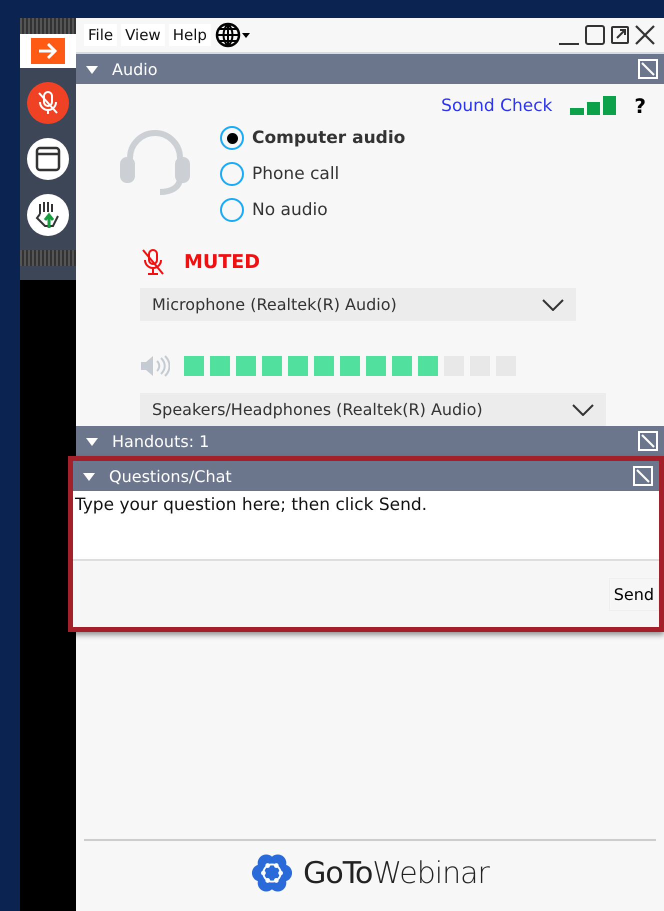 The width and height of the screenshot is (664, 911). I want to click on signal-icon, so click(593, 106).